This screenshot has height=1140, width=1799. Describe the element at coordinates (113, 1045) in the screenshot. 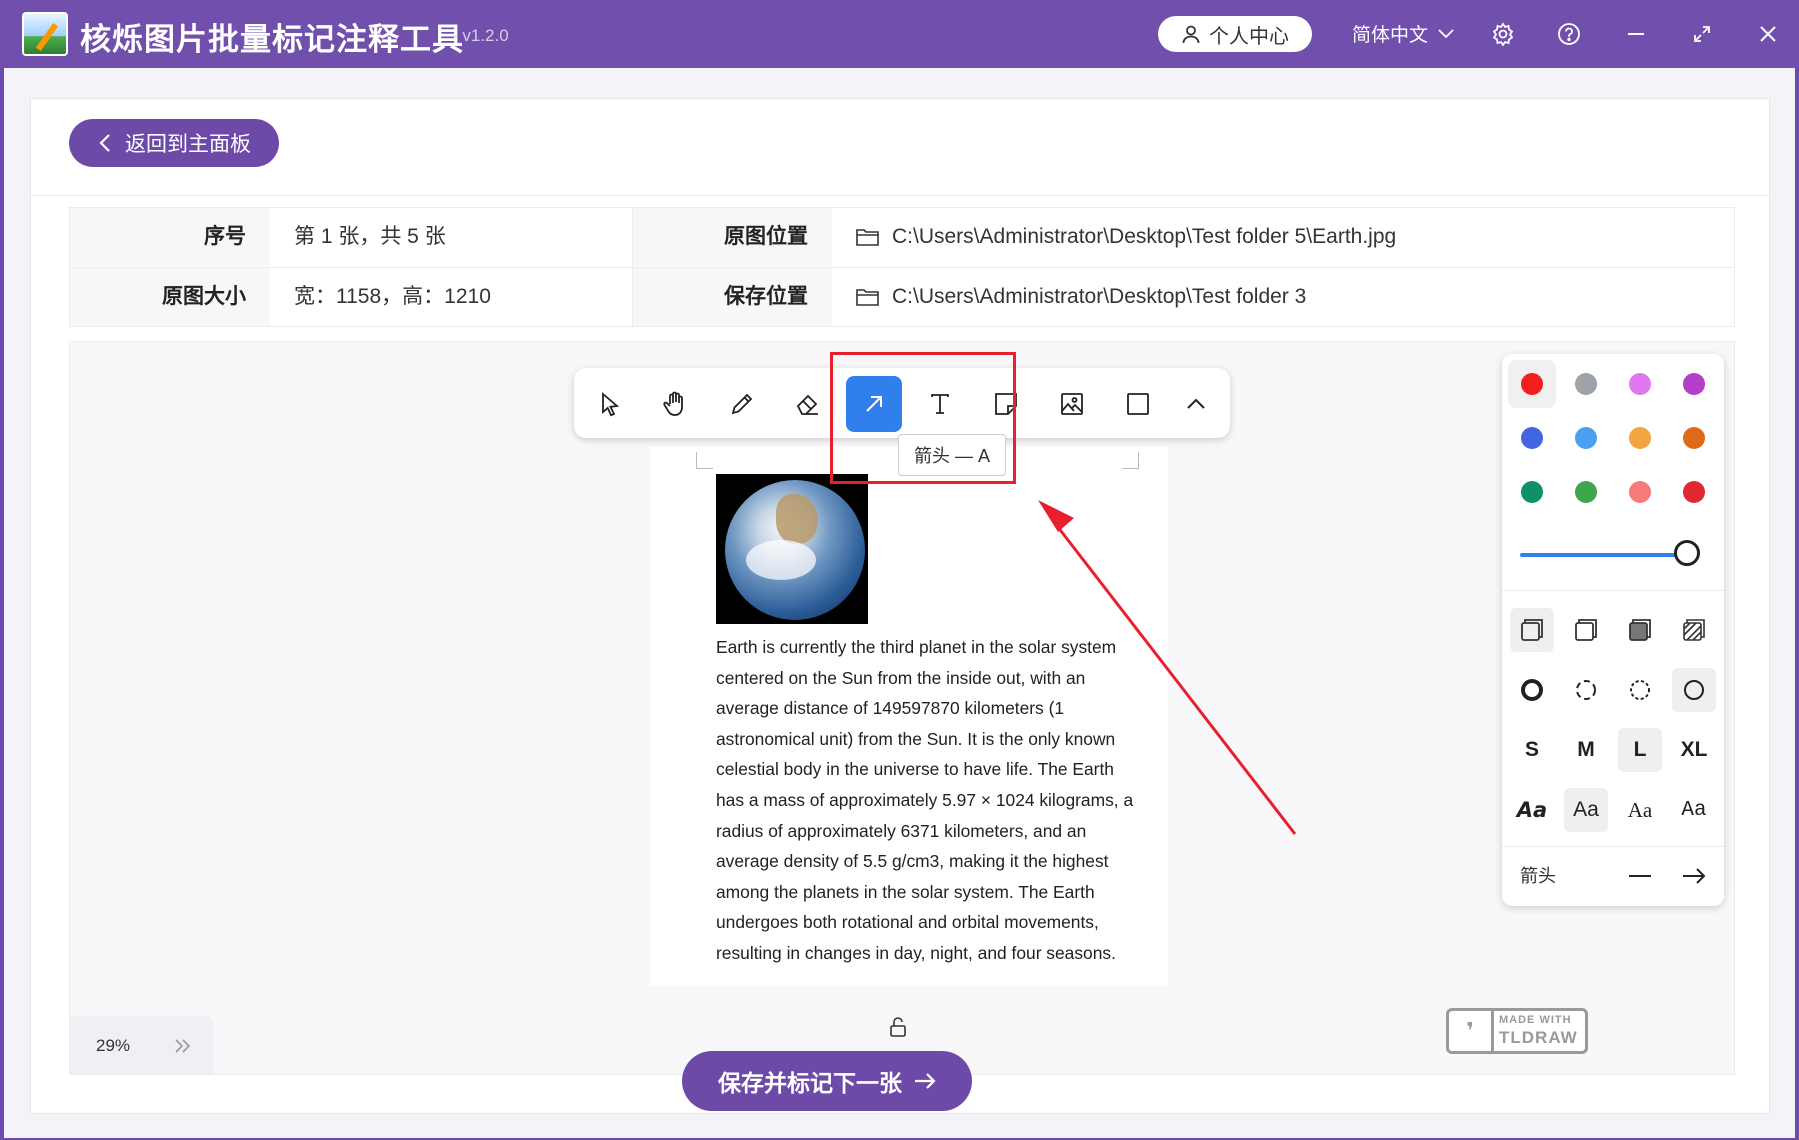

I see `zoom-value: 29%` at that location.